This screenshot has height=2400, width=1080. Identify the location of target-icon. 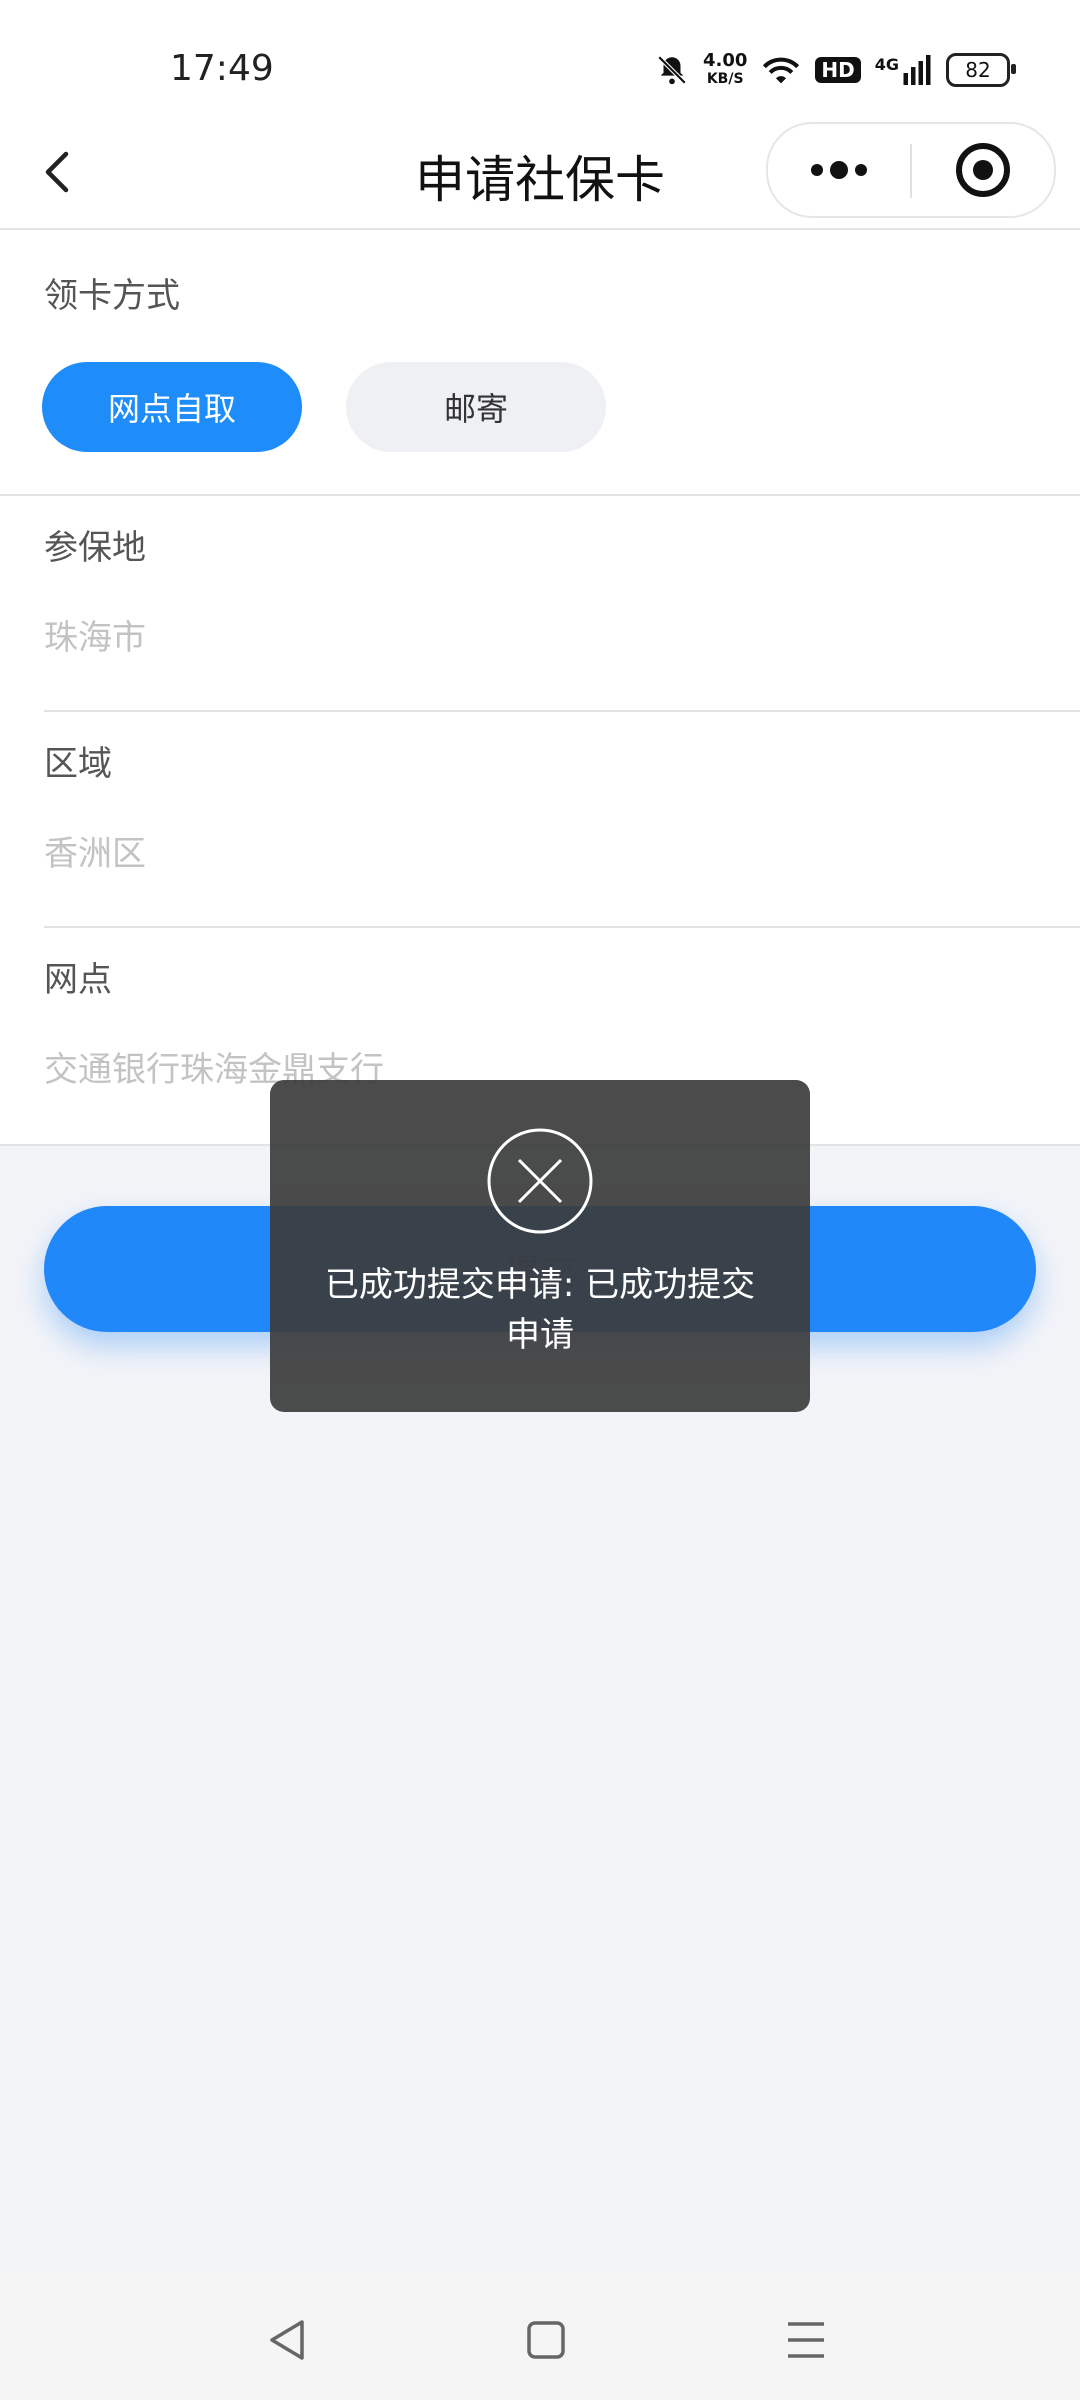
(983, 170).